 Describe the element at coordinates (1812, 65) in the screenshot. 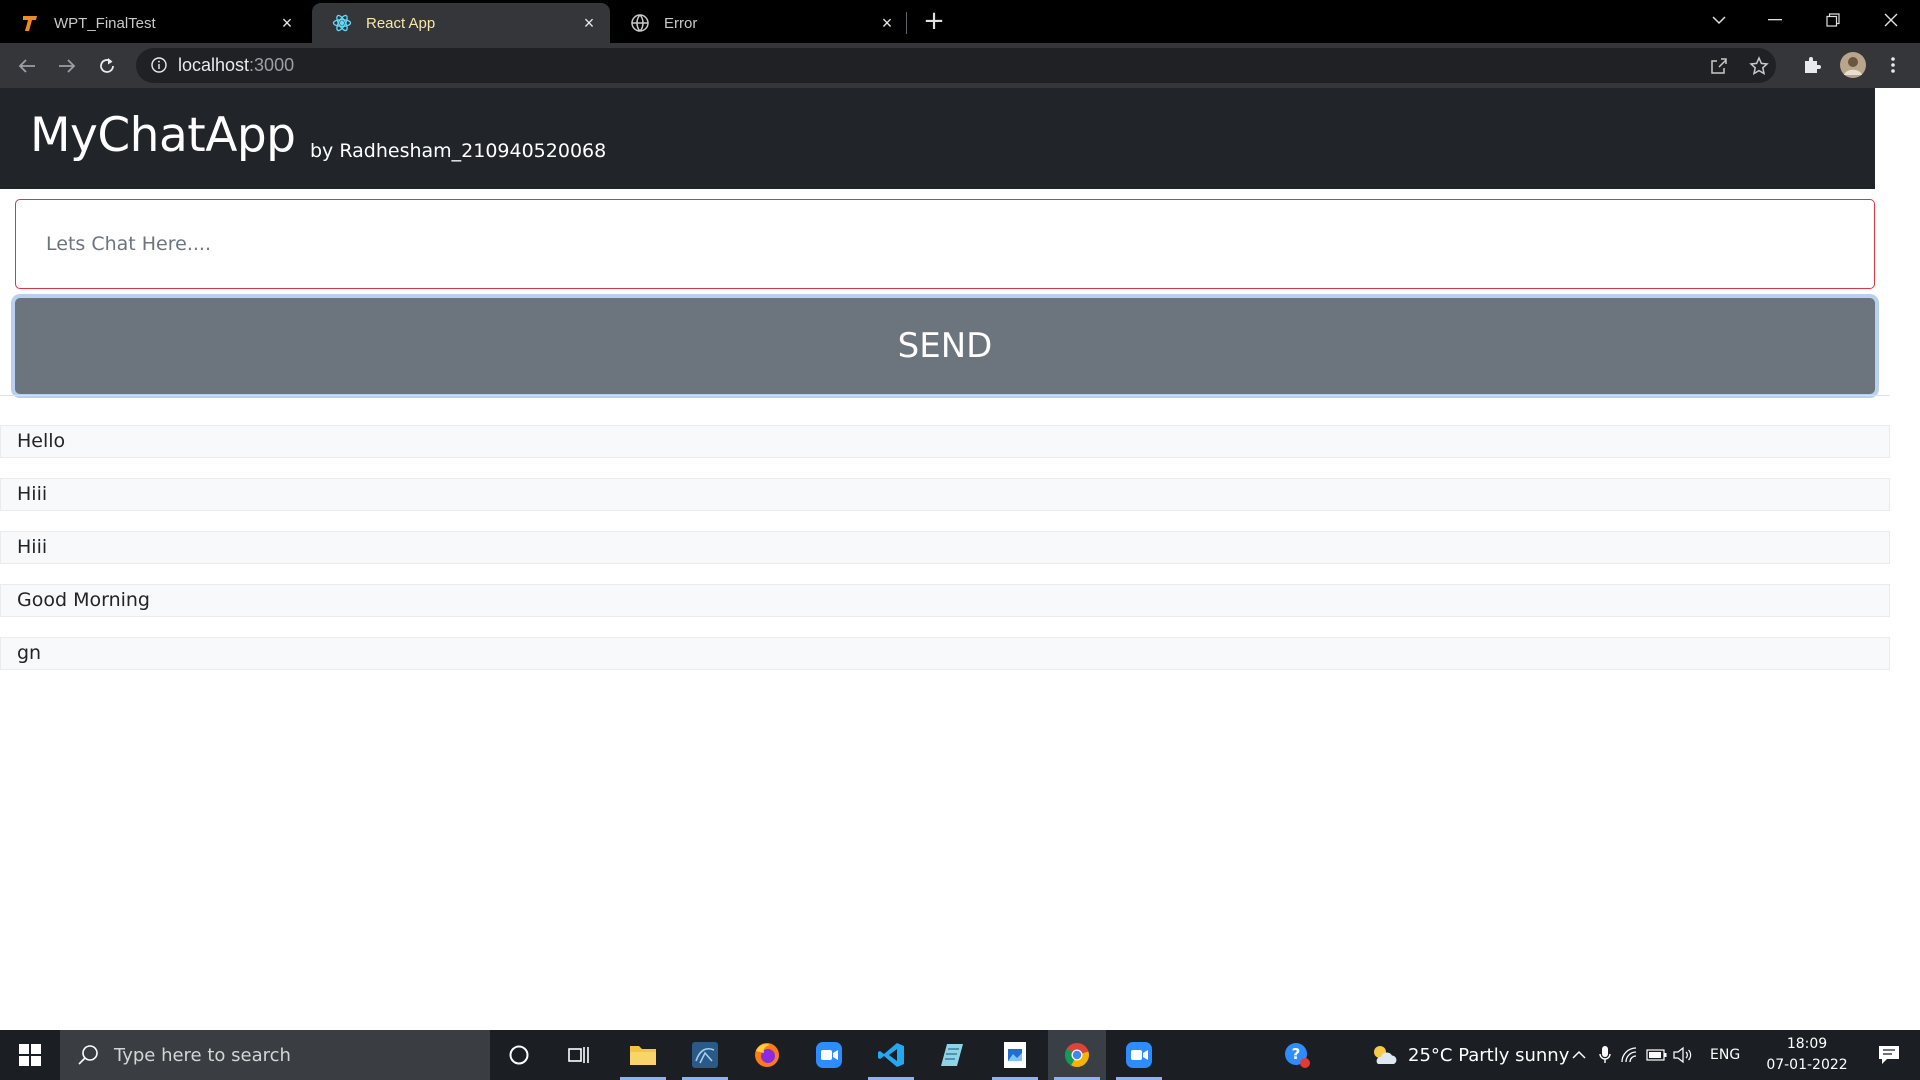

I see `extensions-puzzle-icon` at that location.